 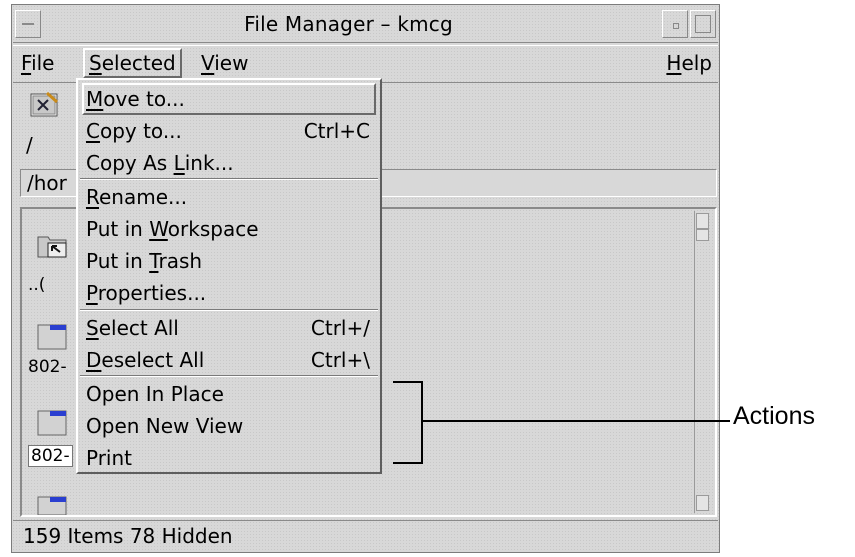 What do you see at coordinates (92, 328) in the screenshot?
I see `mnemonic: S` at bounding box center [92, 328].